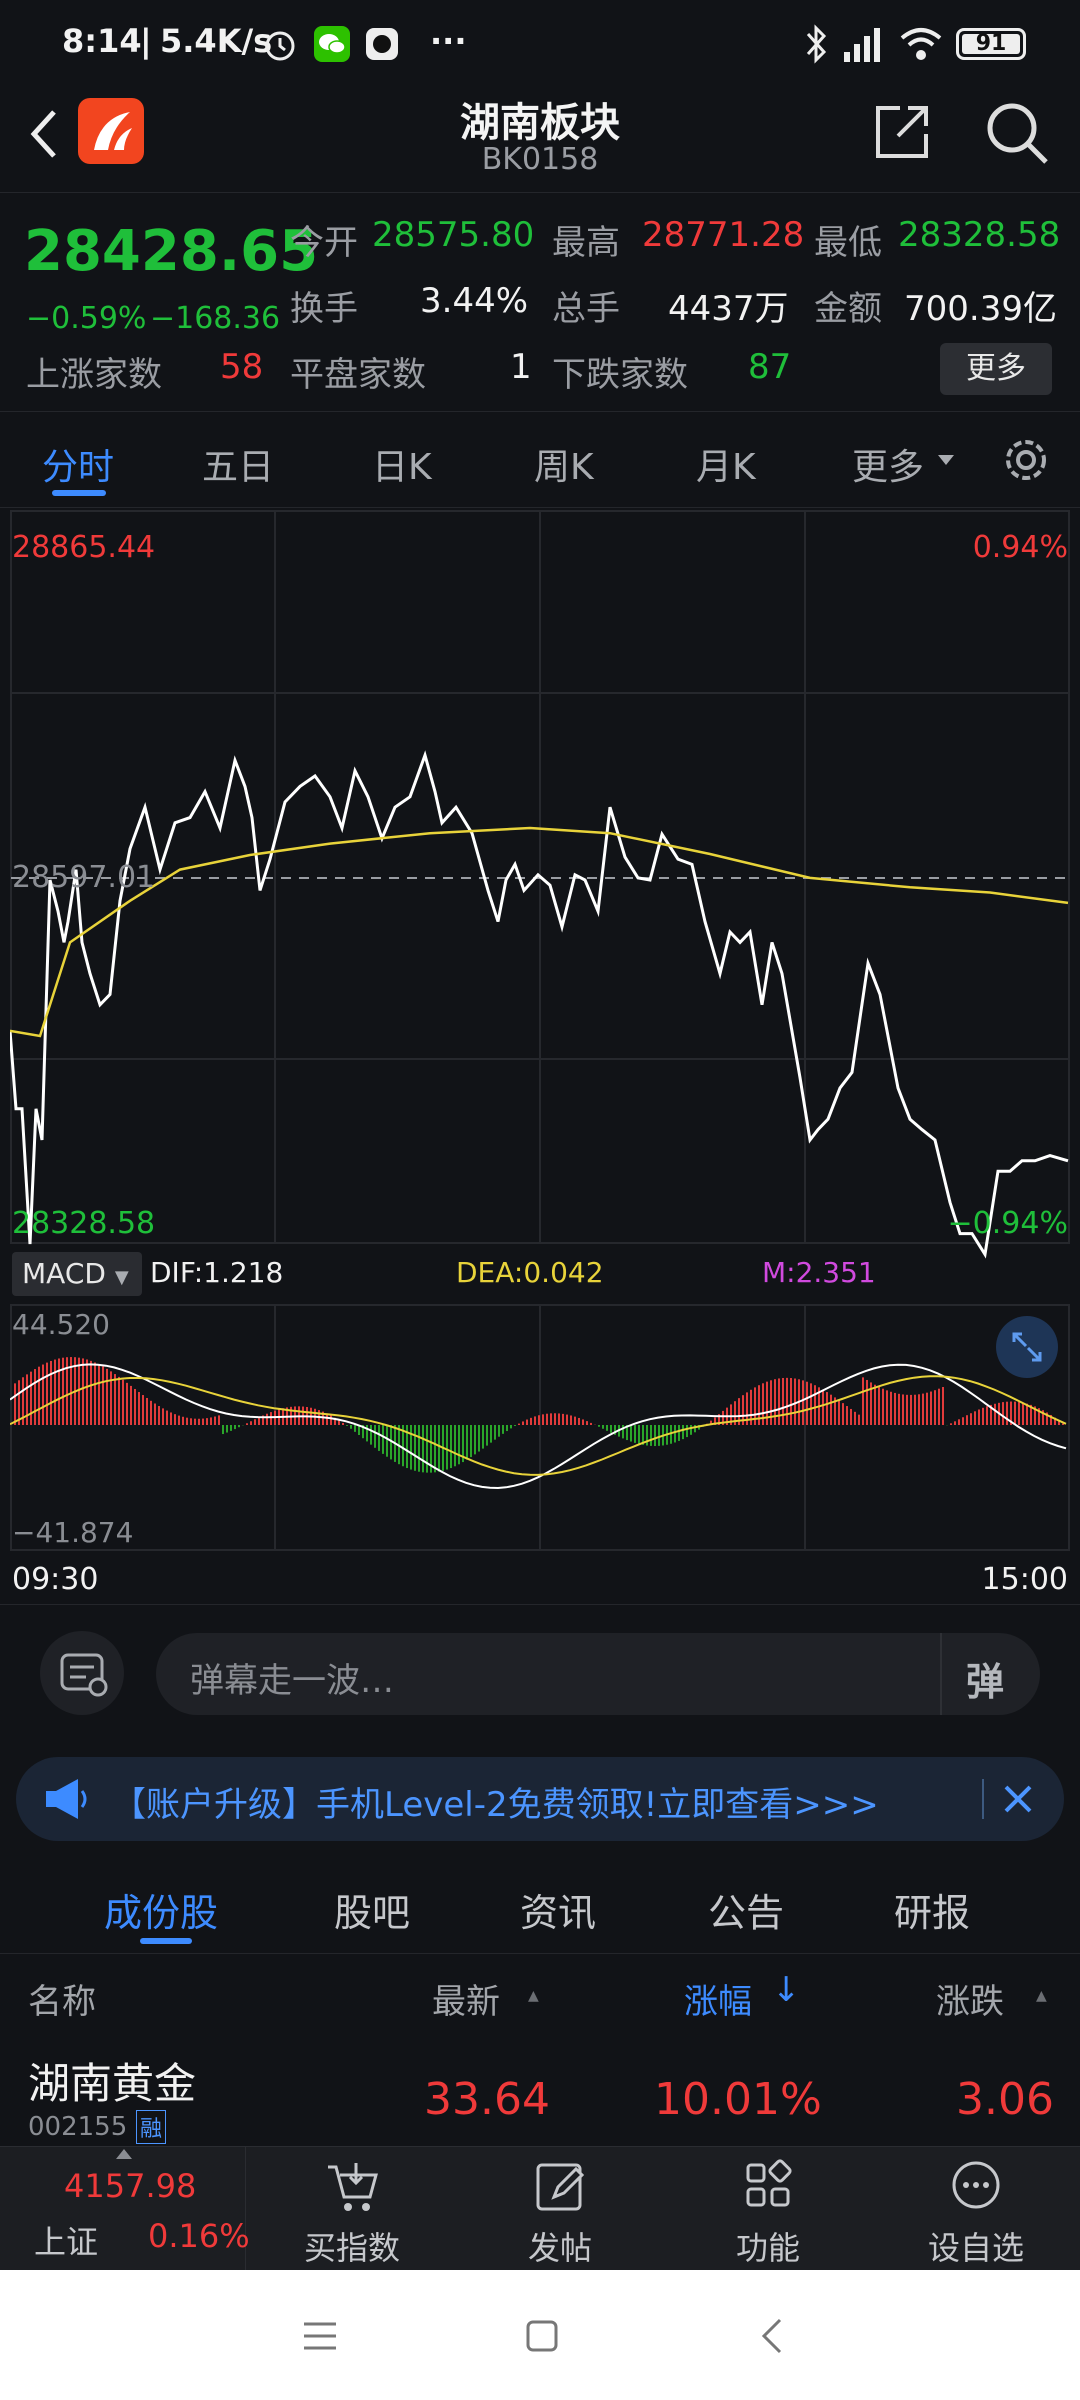 The width and height of the screenshot is (1080, 2400). I want to click on tab-research: 研报, so click(932, 1909).